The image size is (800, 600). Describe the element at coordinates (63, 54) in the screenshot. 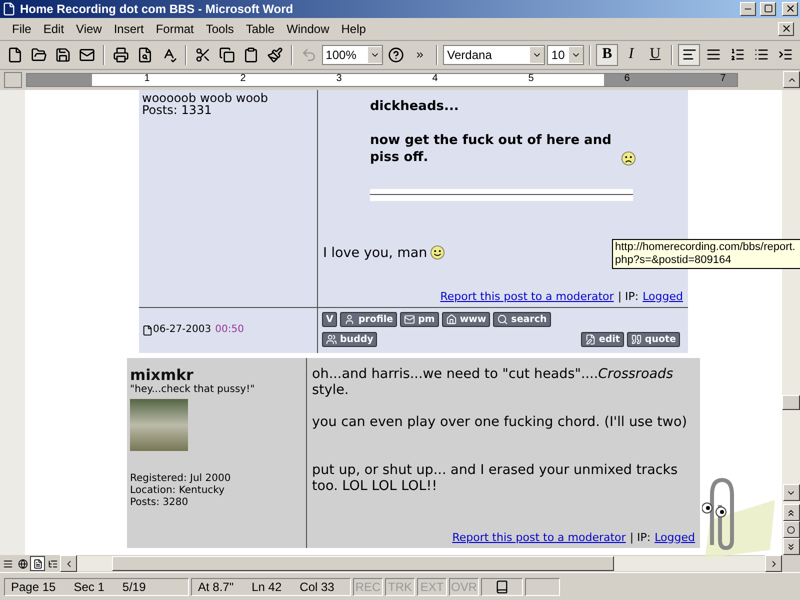

I see `save-icon` at that location.